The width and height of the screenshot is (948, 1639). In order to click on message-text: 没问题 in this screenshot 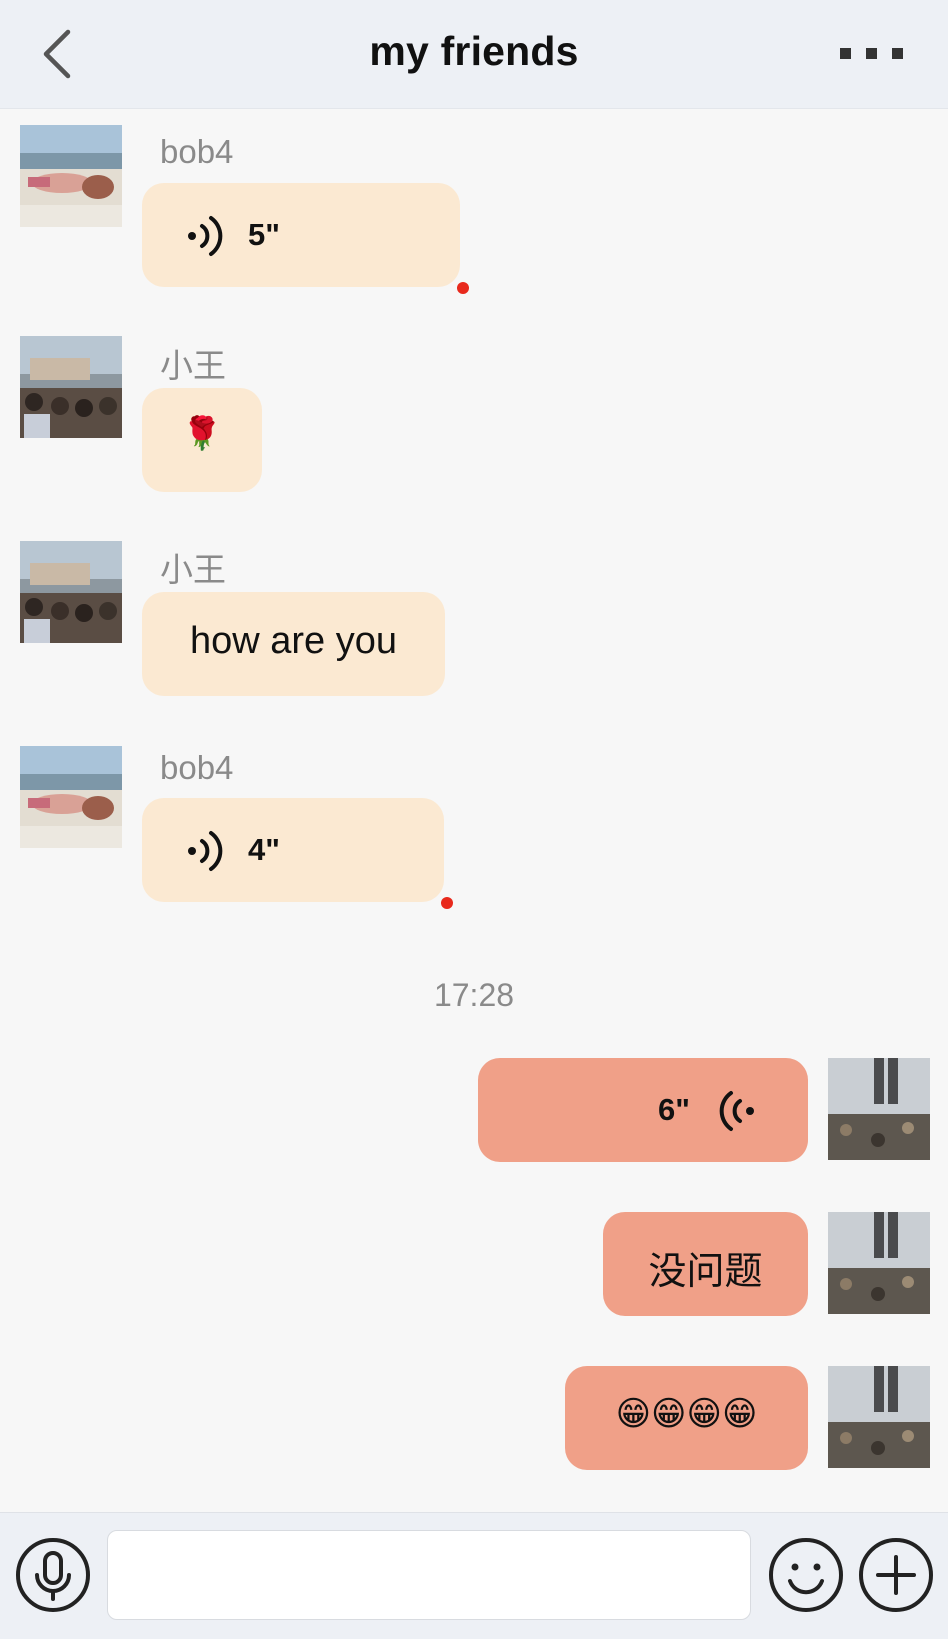, I will do `click(705, 1272)`.